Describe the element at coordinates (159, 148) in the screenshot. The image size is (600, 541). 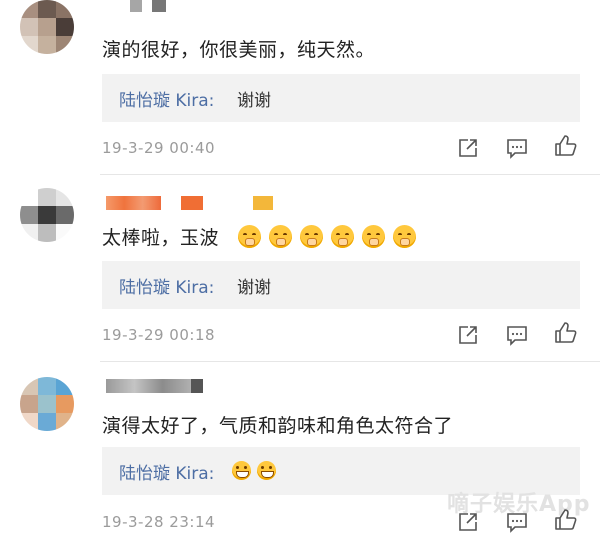
I see `timestamp: 19-3-29 00:40` at that location.